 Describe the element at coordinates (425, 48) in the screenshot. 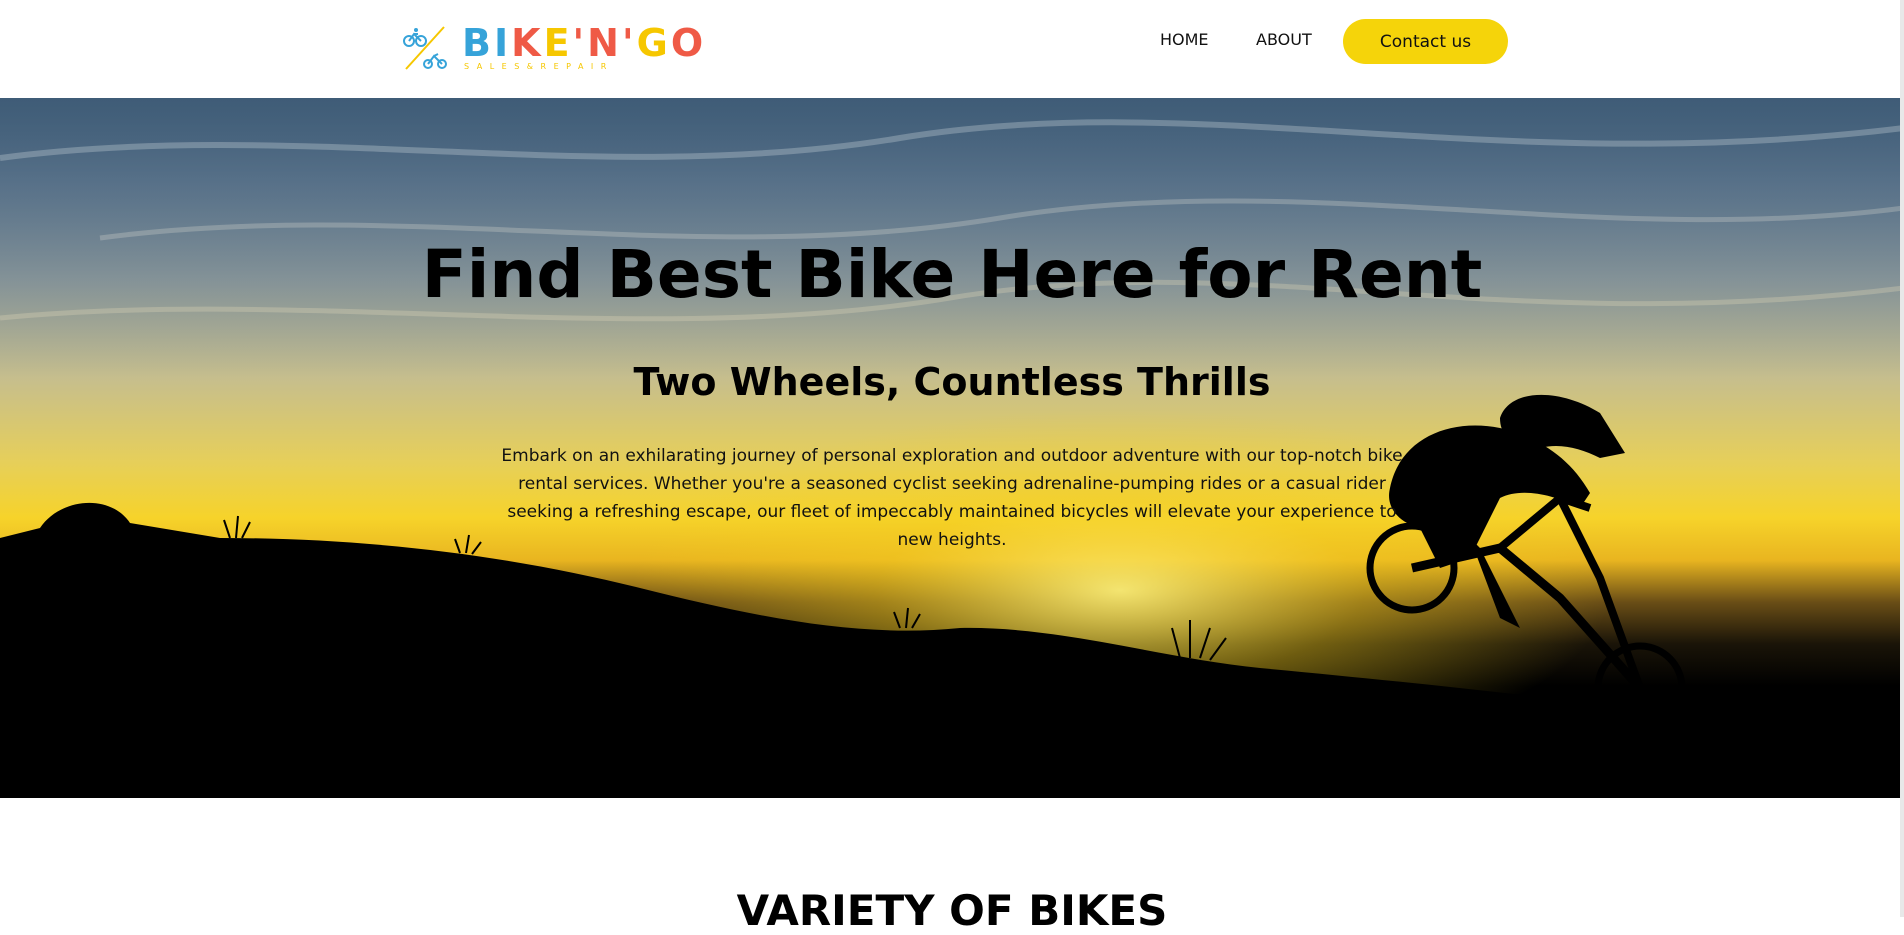

I see `bike-logo-icon` at that location.